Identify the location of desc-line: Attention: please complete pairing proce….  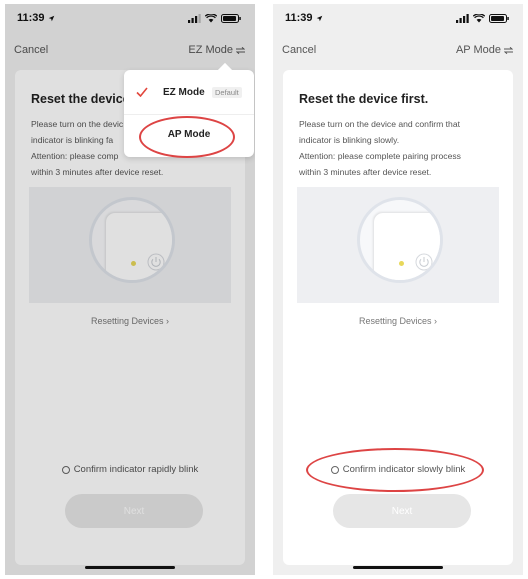
(380, 156).